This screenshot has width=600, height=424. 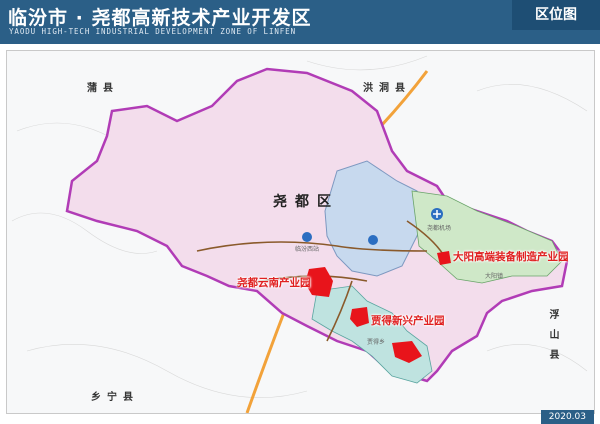 I want to click on park-label-yunnan: 尧都云南产业园, so click(x=274, y=283).